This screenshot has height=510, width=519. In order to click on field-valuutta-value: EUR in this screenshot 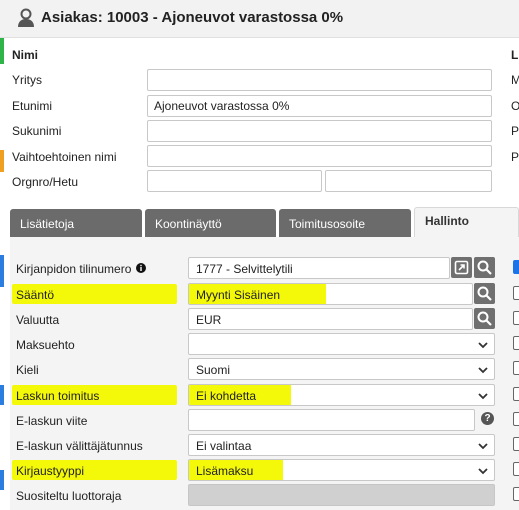, I will do `click(209, 320)`.